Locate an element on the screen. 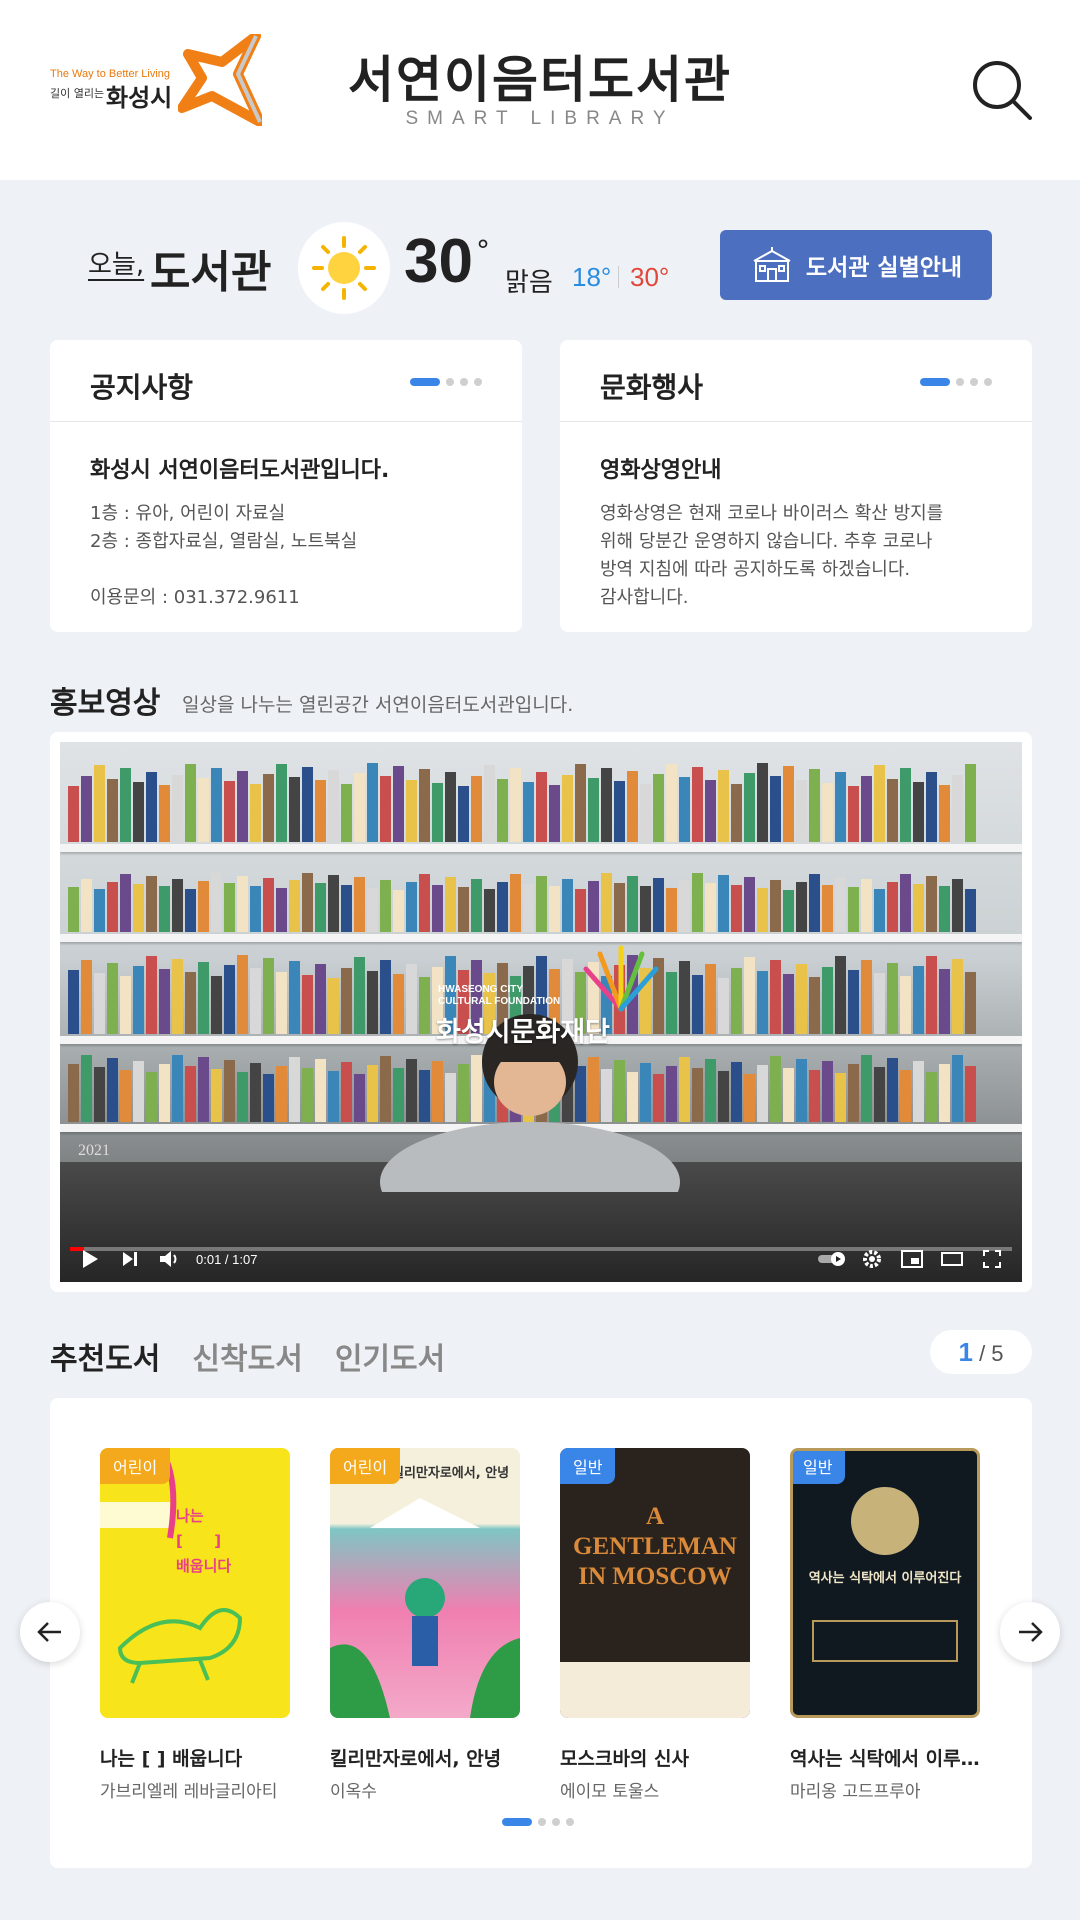  tab-recommended: 추천도서 is located at coordinates (105, 1356).